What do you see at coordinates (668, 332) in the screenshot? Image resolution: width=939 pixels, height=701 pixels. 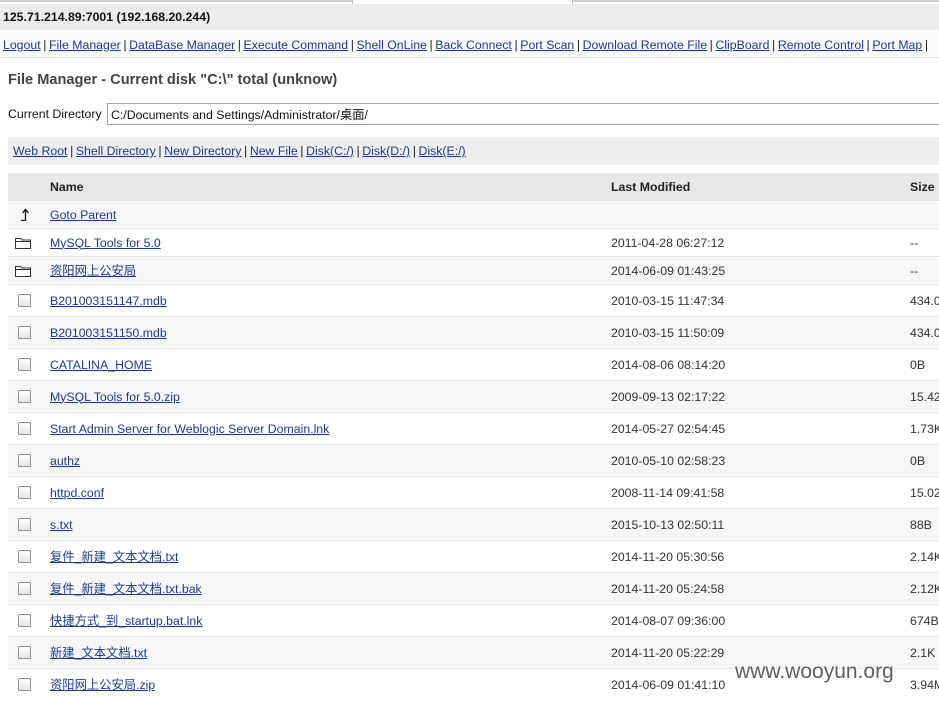 I see `last-modified: 2010-03-15 11:50:09` at bounding box center [668, 332].